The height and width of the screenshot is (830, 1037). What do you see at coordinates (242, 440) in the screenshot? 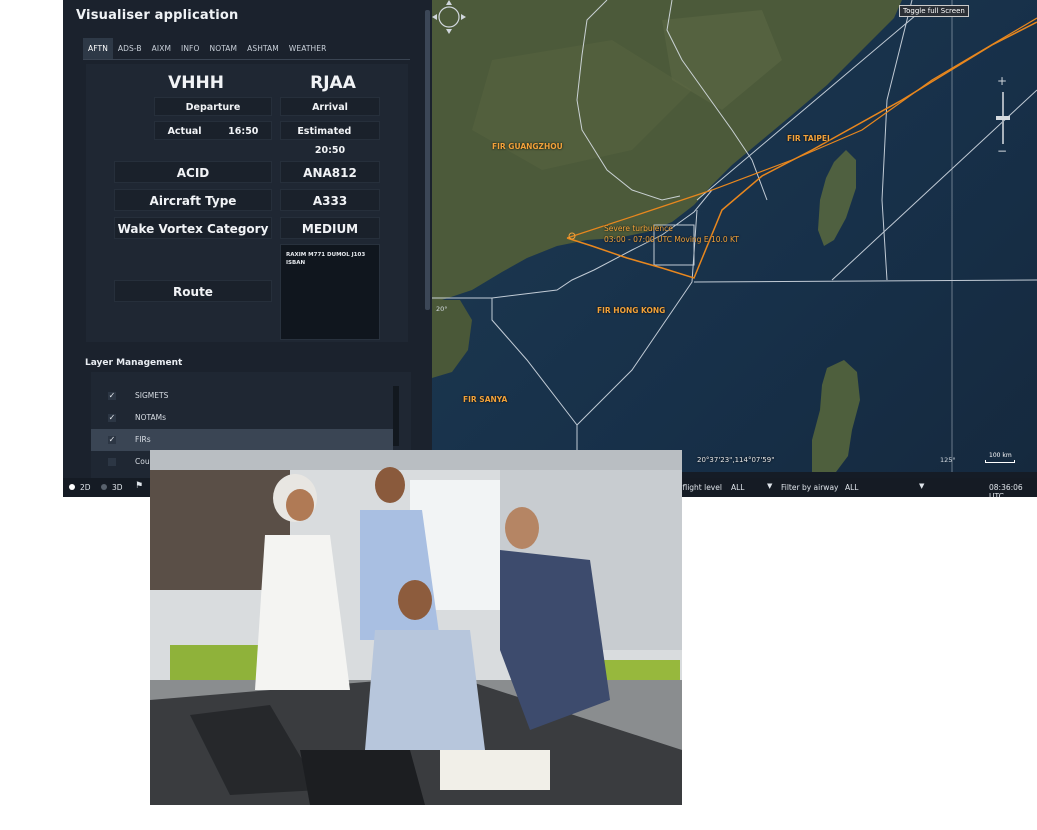
I see `layer-item-firs: ✓ FIRs` at bounding box center [242, 440].